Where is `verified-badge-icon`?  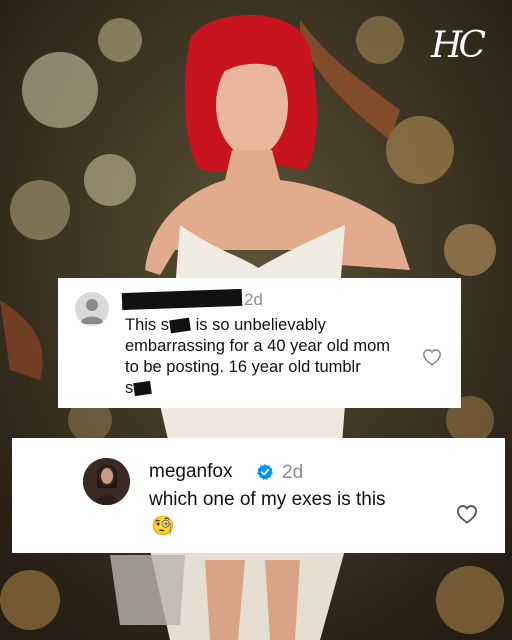 verified-badge-icon is located at coordinates (265, 472).